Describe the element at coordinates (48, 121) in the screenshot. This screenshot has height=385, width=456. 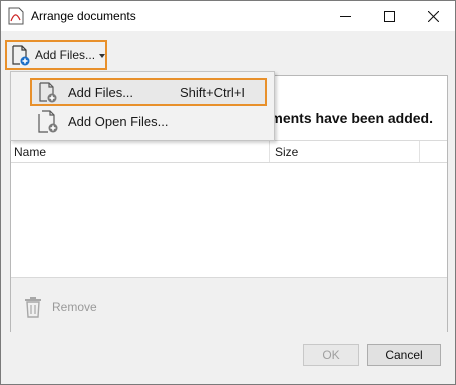
I see `add-open-document-icon` at that location.